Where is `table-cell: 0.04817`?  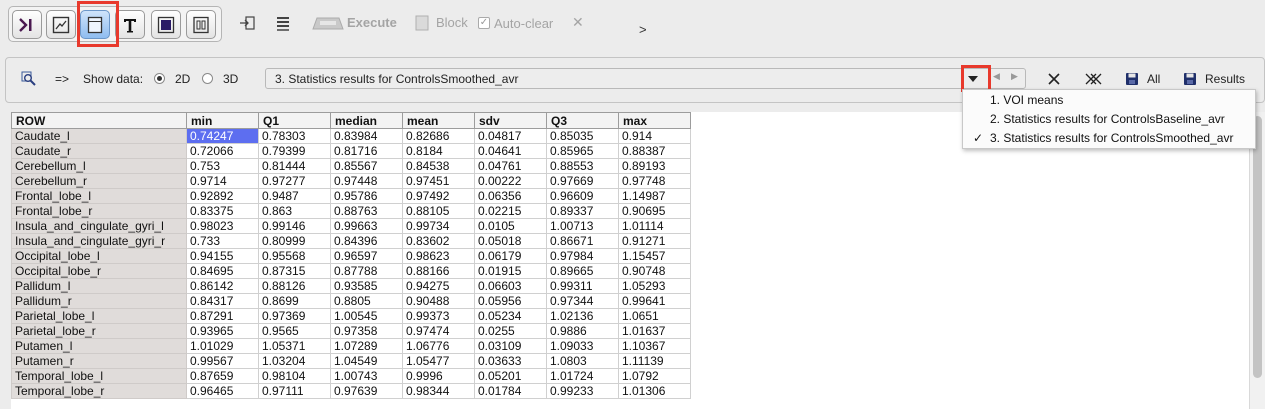
table-cell: 0.04817 is located at coordinates (510, 136).